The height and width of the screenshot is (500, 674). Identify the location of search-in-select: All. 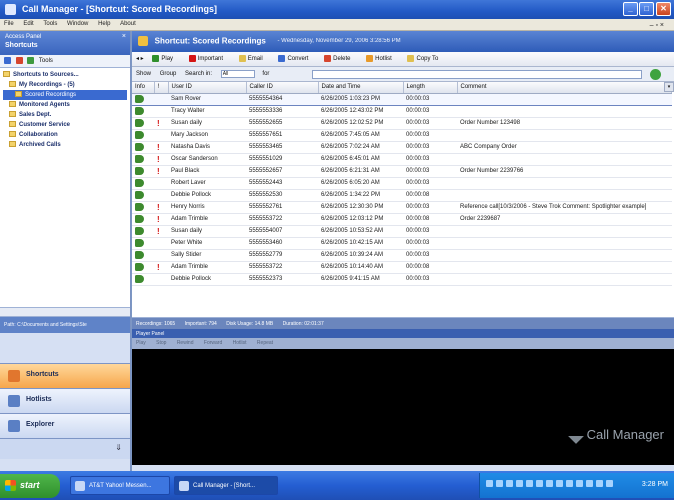
(237, 74).